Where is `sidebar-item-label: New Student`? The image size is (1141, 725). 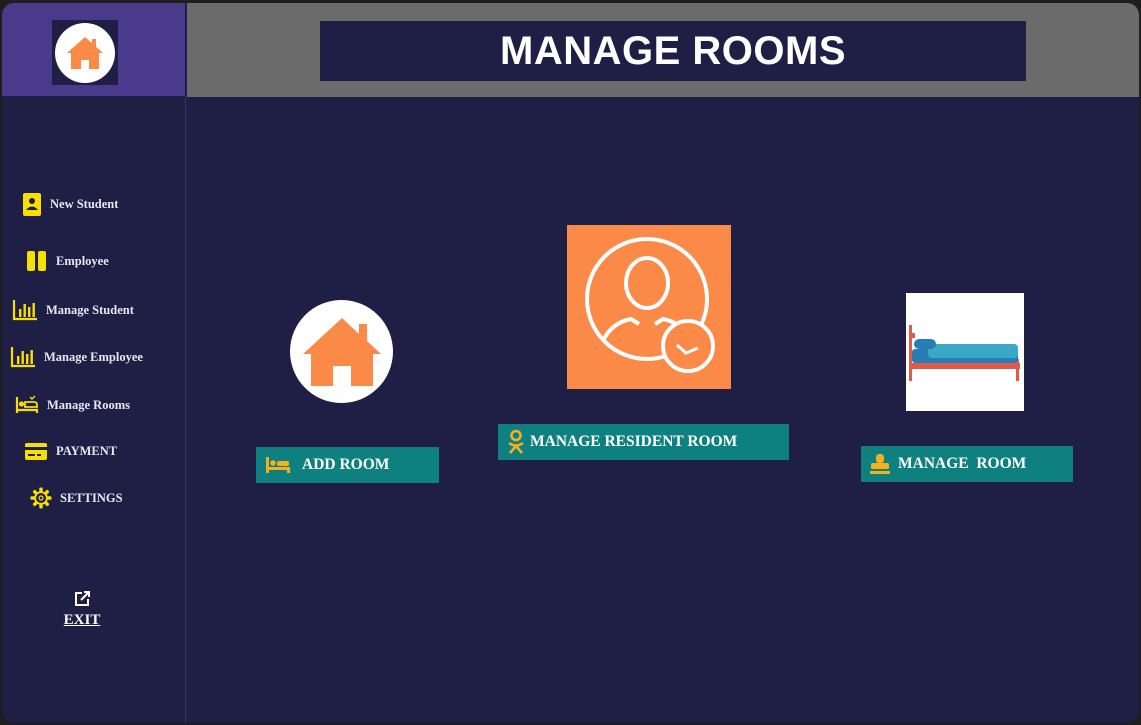
sidebar-item-label: New Student is located at coordinates (84, 204).